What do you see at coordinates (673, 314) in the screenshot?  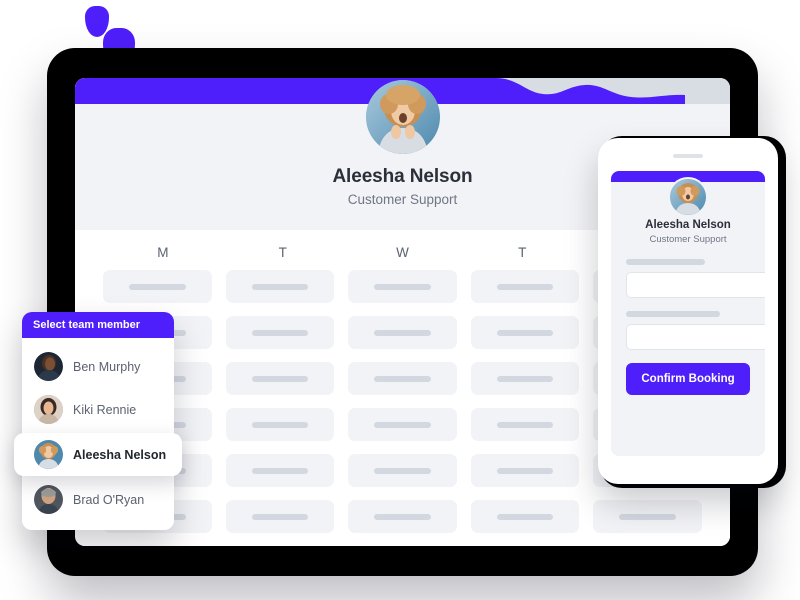 I see `field-two-label-skeleton` at bounding box center [673, 314].